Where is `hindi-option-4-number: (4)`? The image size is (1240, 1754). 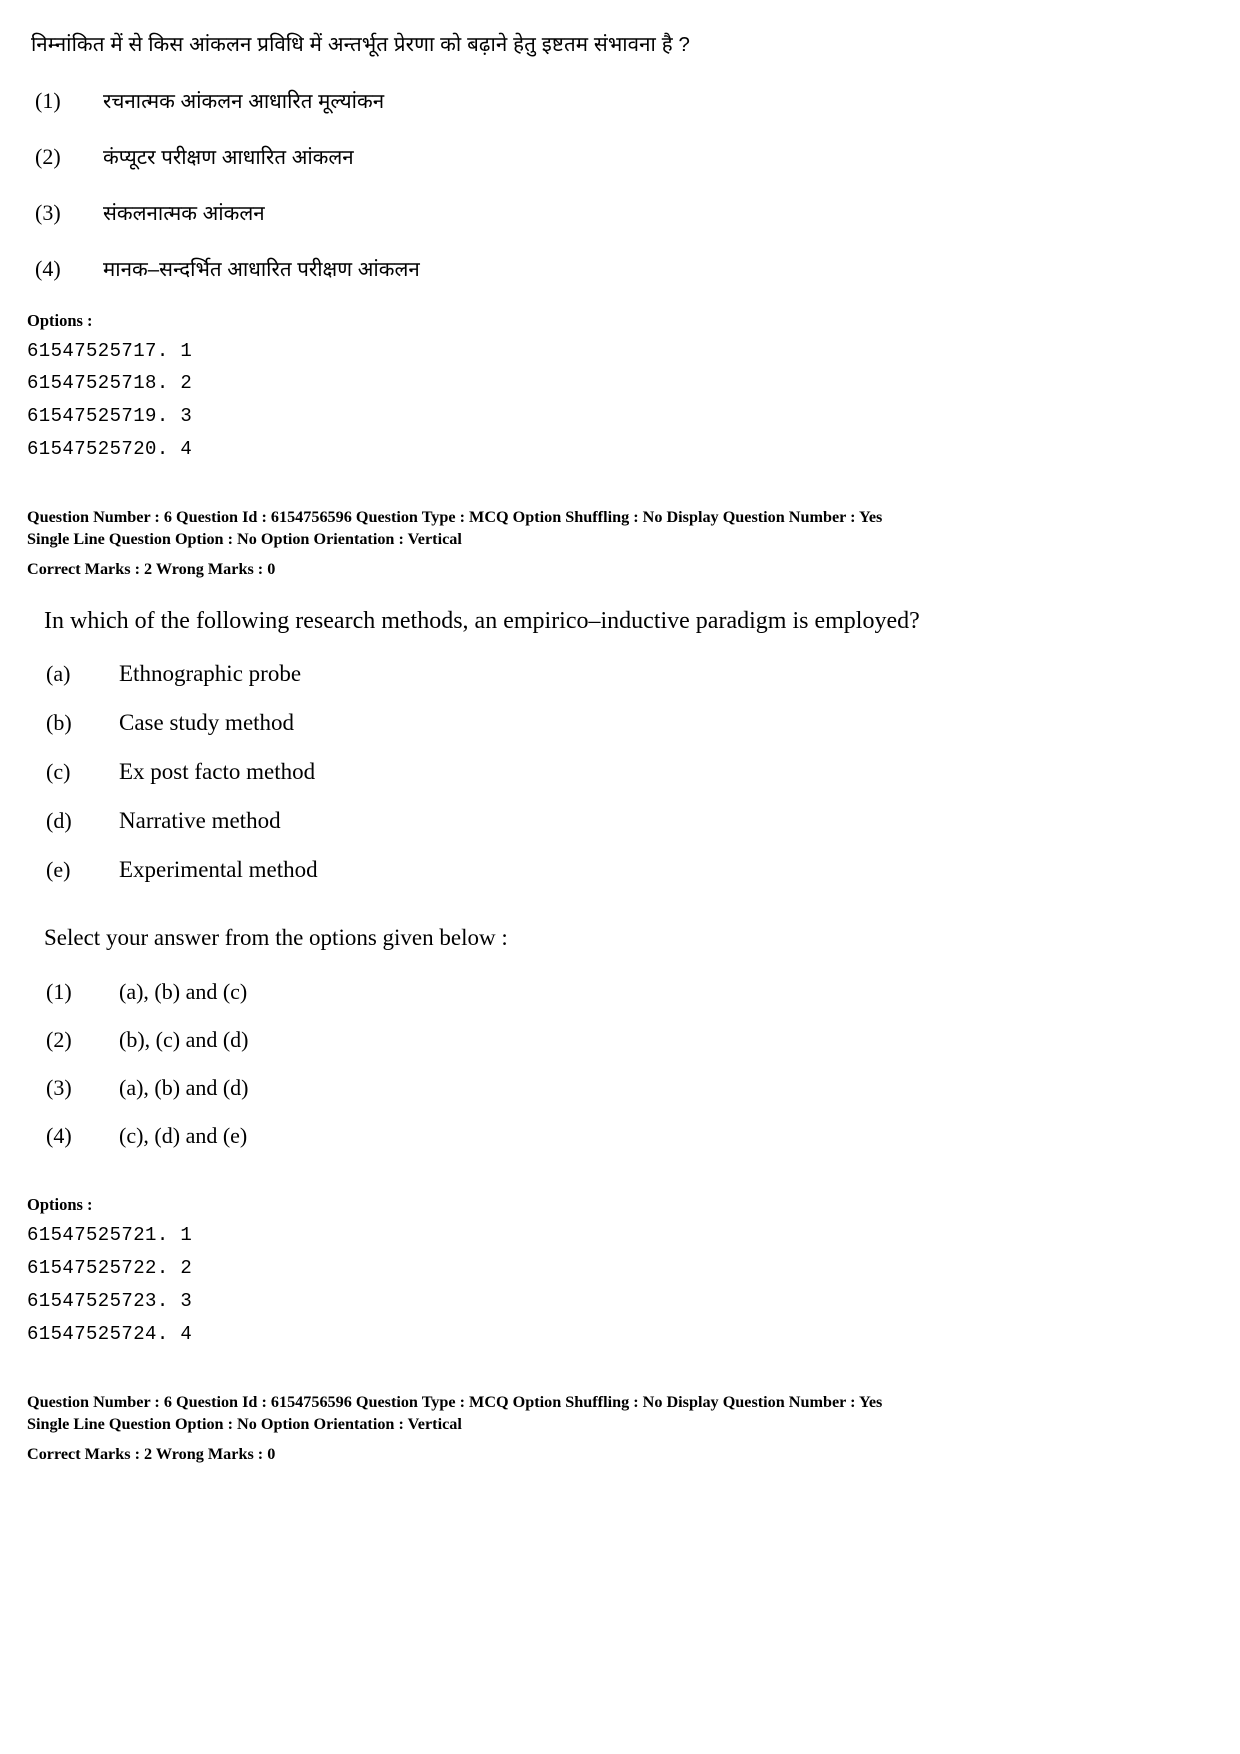 hindi-option-4-number: (4) is located at coordinates (48, 268).